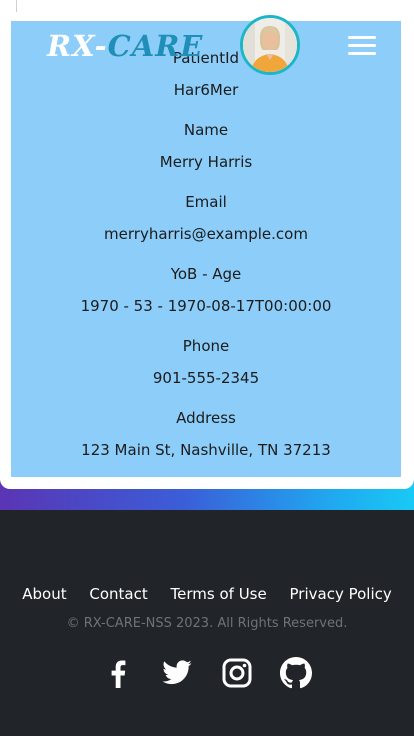  I want to click on instagram-icon, so click(237, 673).